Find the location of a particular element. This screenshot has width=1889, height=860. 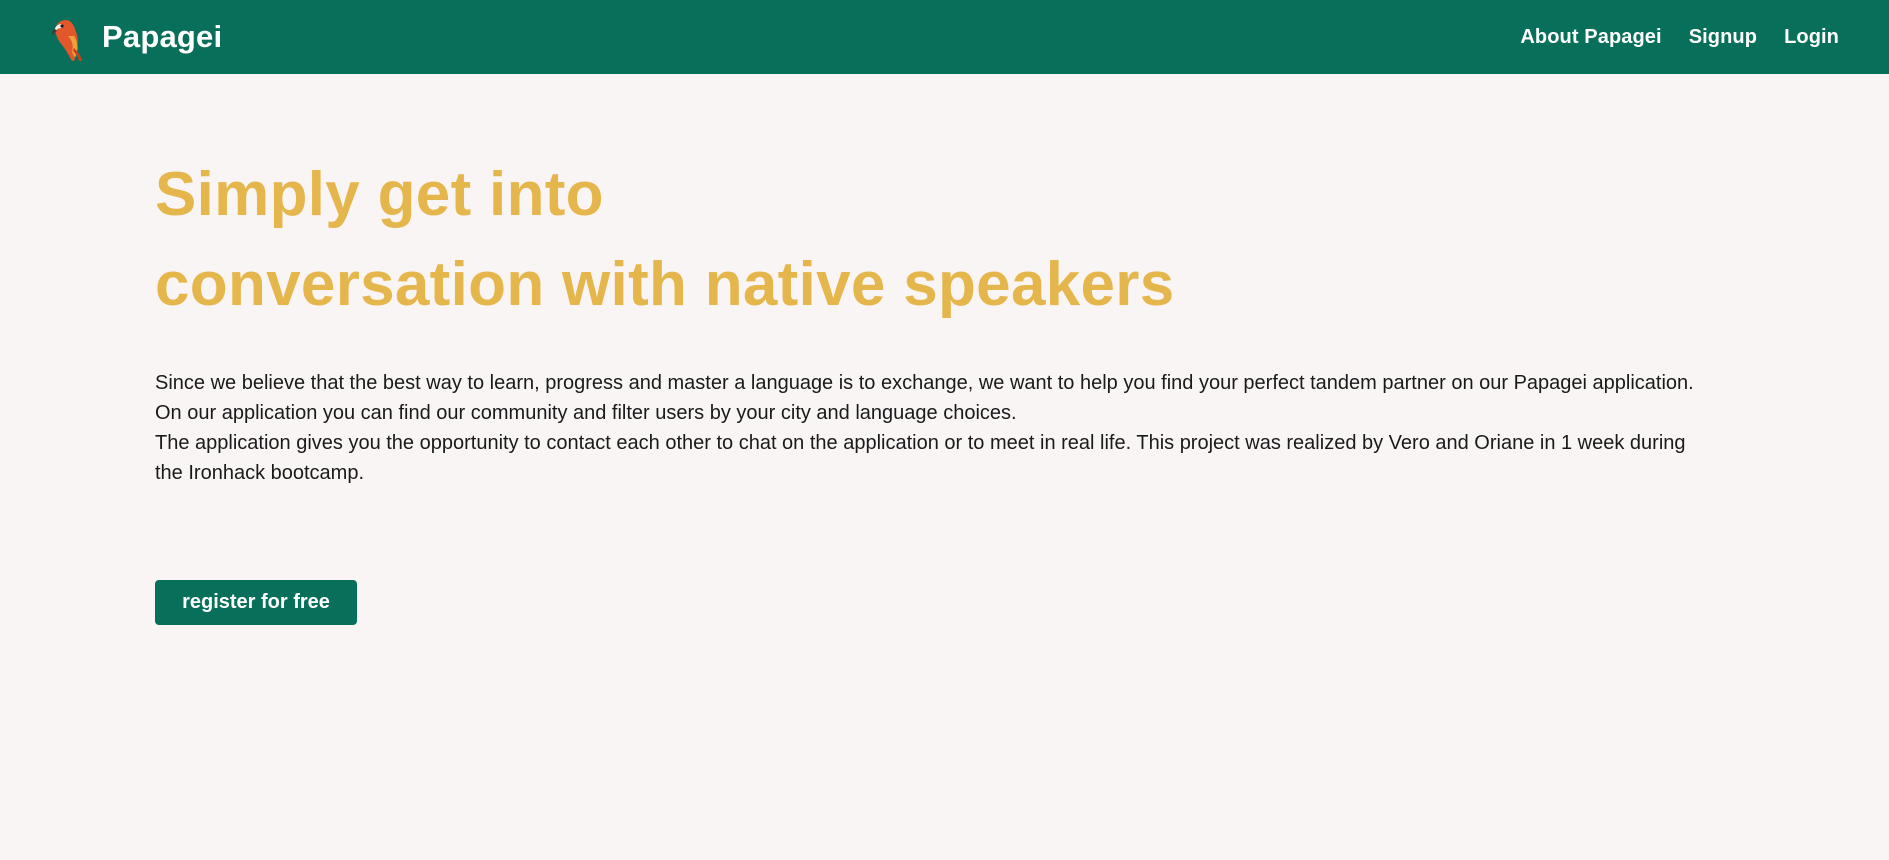

navbar: Papagei About Papagei Signup Login is located at coordinates (944, 37).